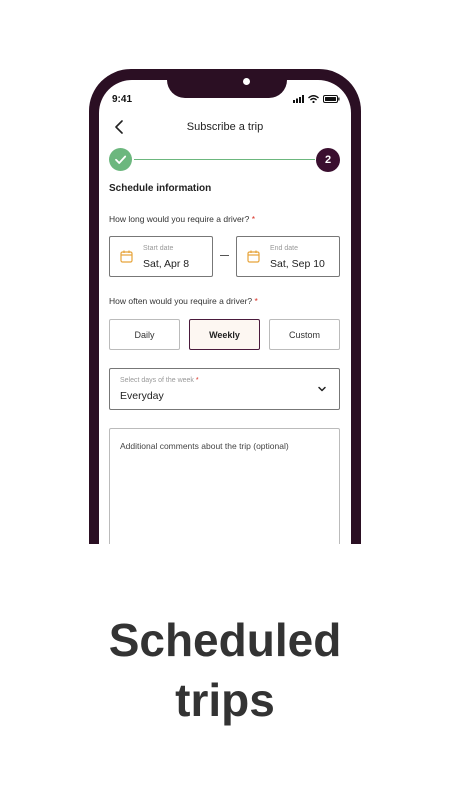  What do you see at coordinates (225, 700) in the screenshot?
I see `headline-line-2: trips` at bounding box center [225, 700].